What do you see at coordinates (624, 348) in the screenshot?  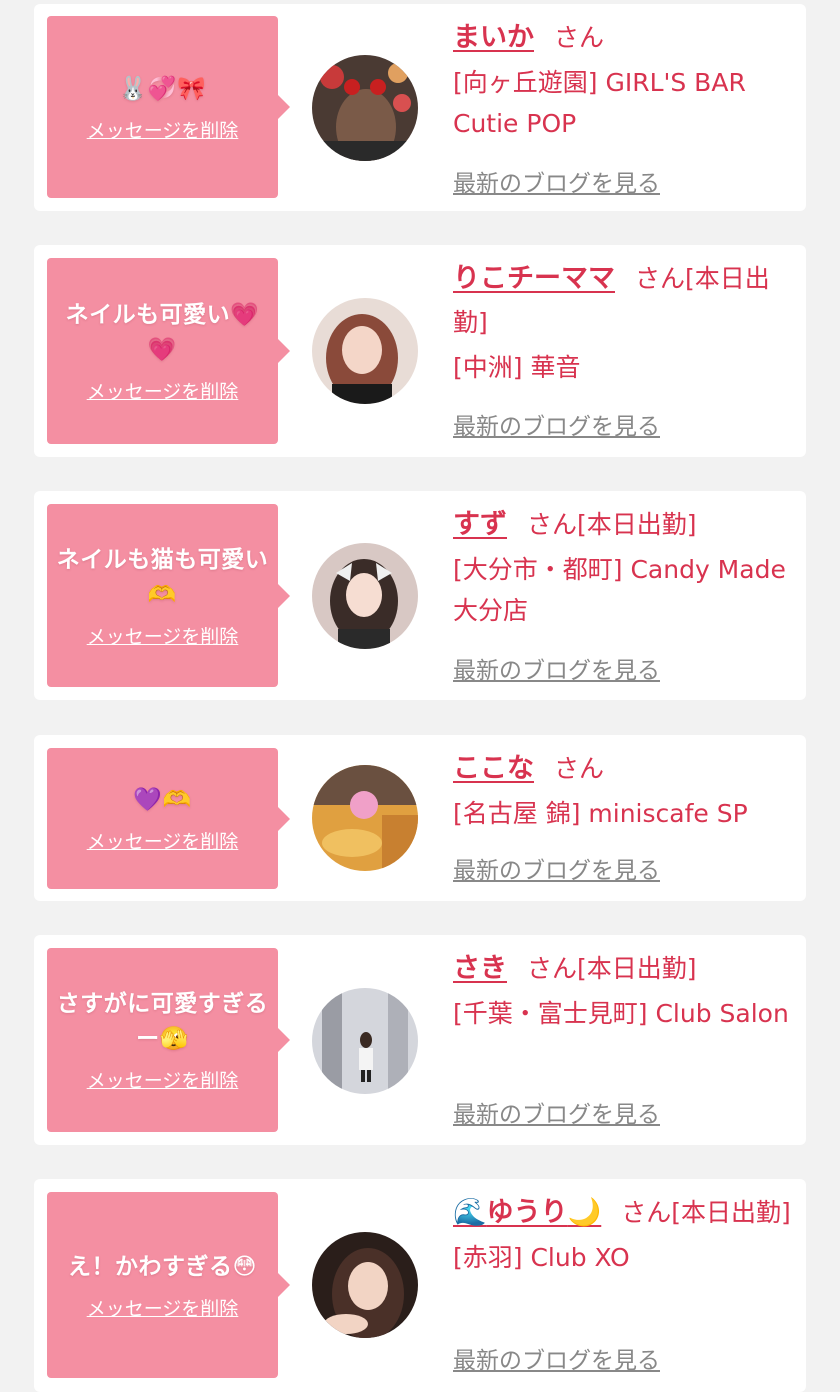 I see `profile-info: りこチーママ さん[本日出勤] [中洲] 華音 最新のブログを見る` at bounding box center [624, 348].